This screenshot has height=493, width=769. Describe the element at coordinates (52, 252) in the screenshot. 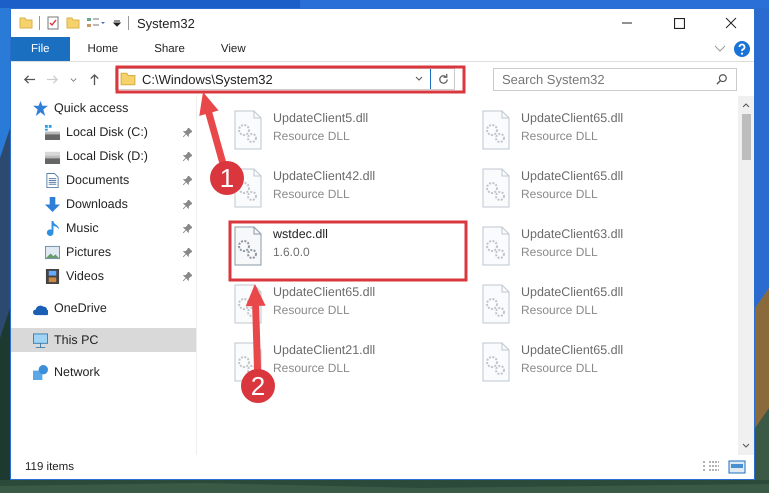

I see `picture-icon` at that location.